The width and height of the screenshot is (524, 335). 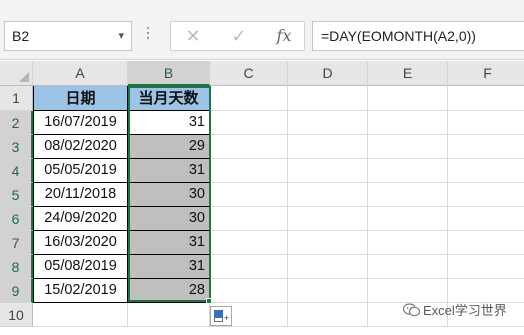 What do you see at coordinates (249, 98) in the screenshot?
I see `cell-c1` at bounding box center [249, 98].